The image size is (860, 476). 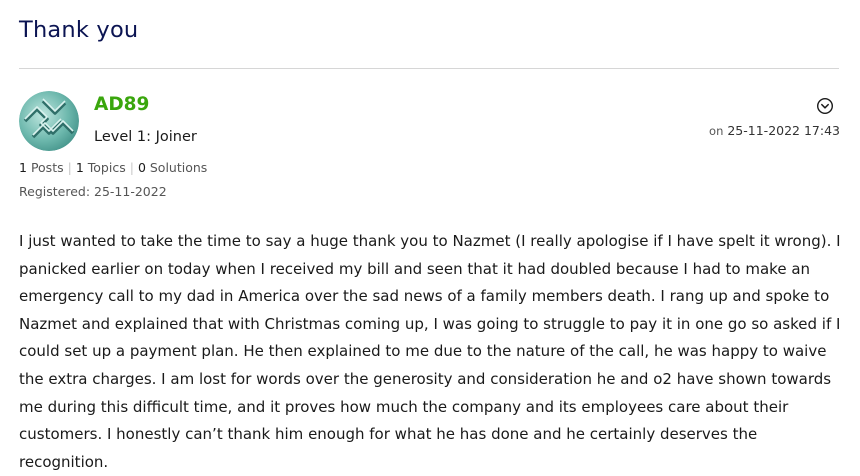 What do you see at coordinates (825, 106) in the screenshot?
I see `chevron-down-circle-icon` at bounding box center [825, 106].